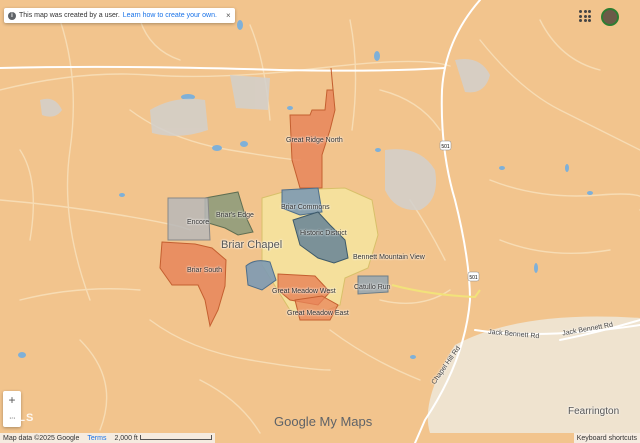 The height and width of the screenshot is (443, 640). I want to click on notice-text: This map was created by a user., so click(69, 15).